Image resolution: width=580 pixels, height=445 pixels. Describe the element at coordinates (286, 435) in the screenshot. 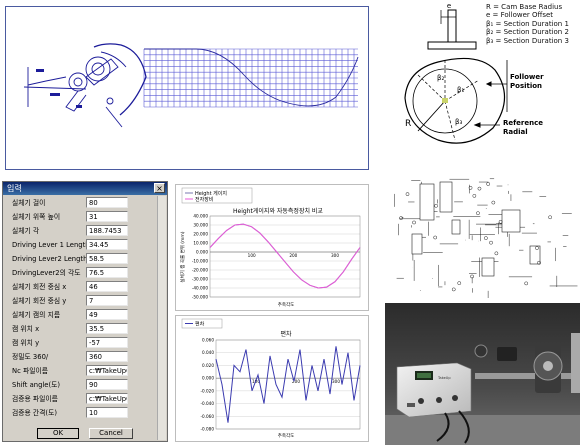

I see `chart2-xlabel: 추축각도` at that location.